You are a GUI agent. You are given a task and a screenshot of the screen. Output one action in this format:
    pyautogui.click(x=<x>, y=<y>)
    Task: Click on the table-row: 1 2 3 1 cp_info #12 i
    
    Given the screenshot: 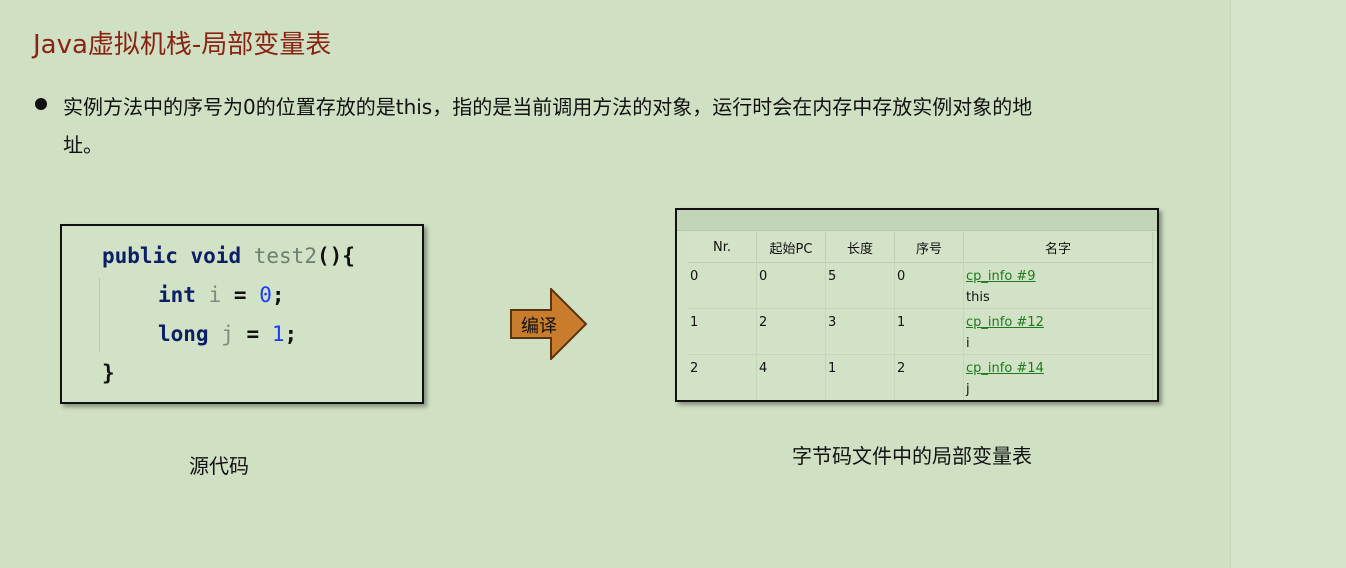 What is the action you would take?
    pyautogui.click(x=920, y=331)
    